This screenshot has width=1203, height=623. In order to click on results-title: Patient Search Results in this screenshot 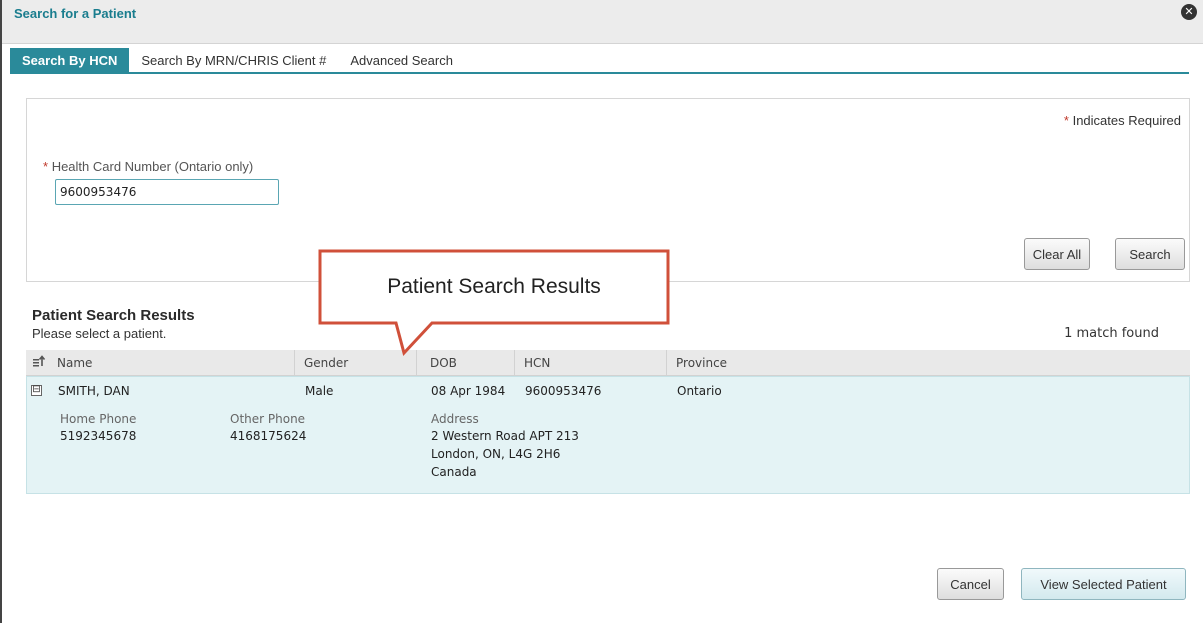, I will do `click(113, 315)`.